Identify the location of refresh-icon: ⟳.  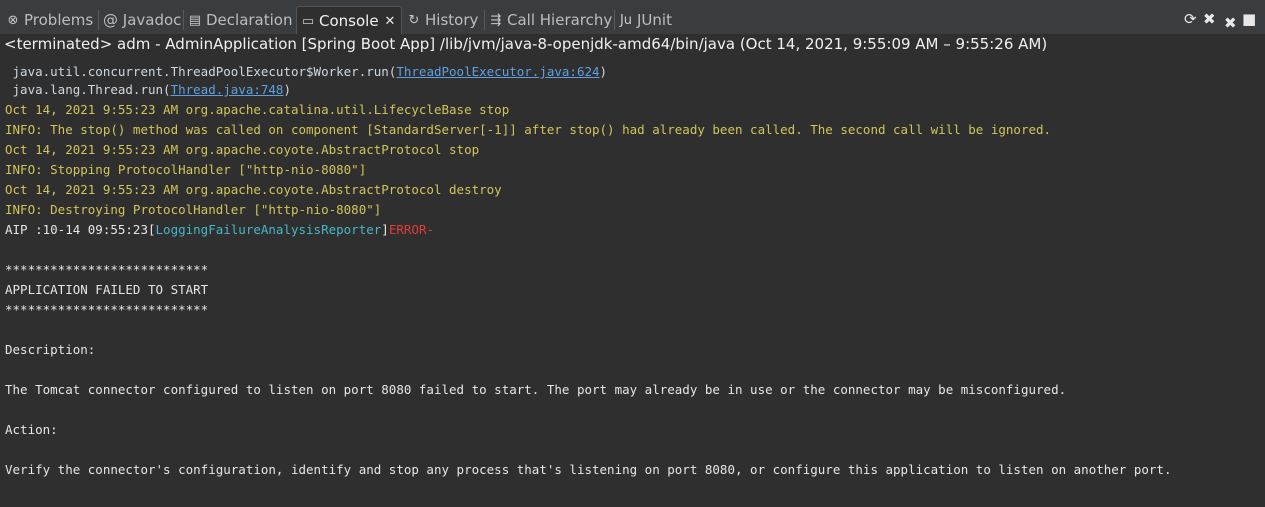
(1190, 19).